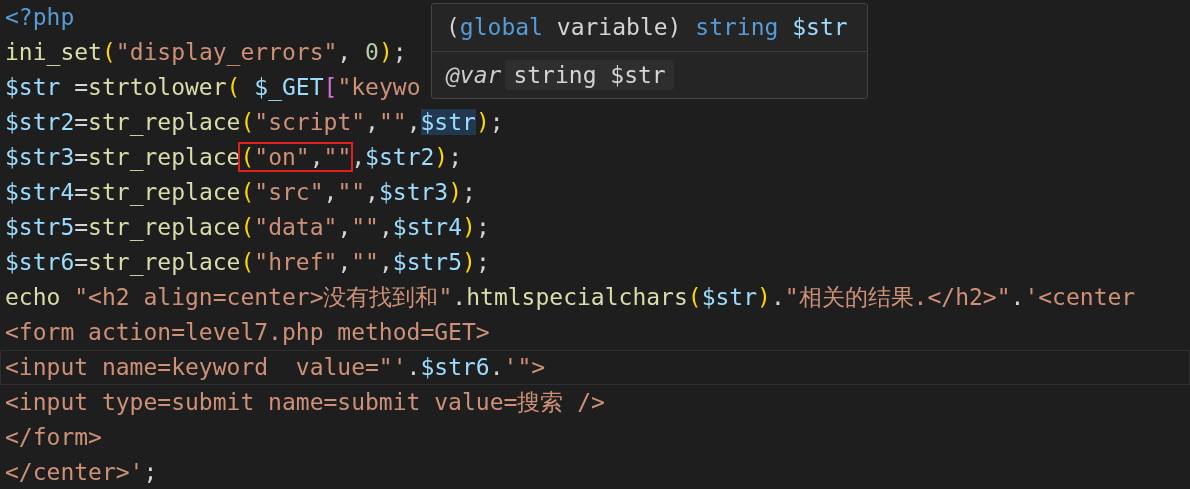  What do you see at coordinates (240, 193) in the screenshot?
I see `code-line: $str4=str_replace("src","",$str3);` at bounding box center [240, 193].